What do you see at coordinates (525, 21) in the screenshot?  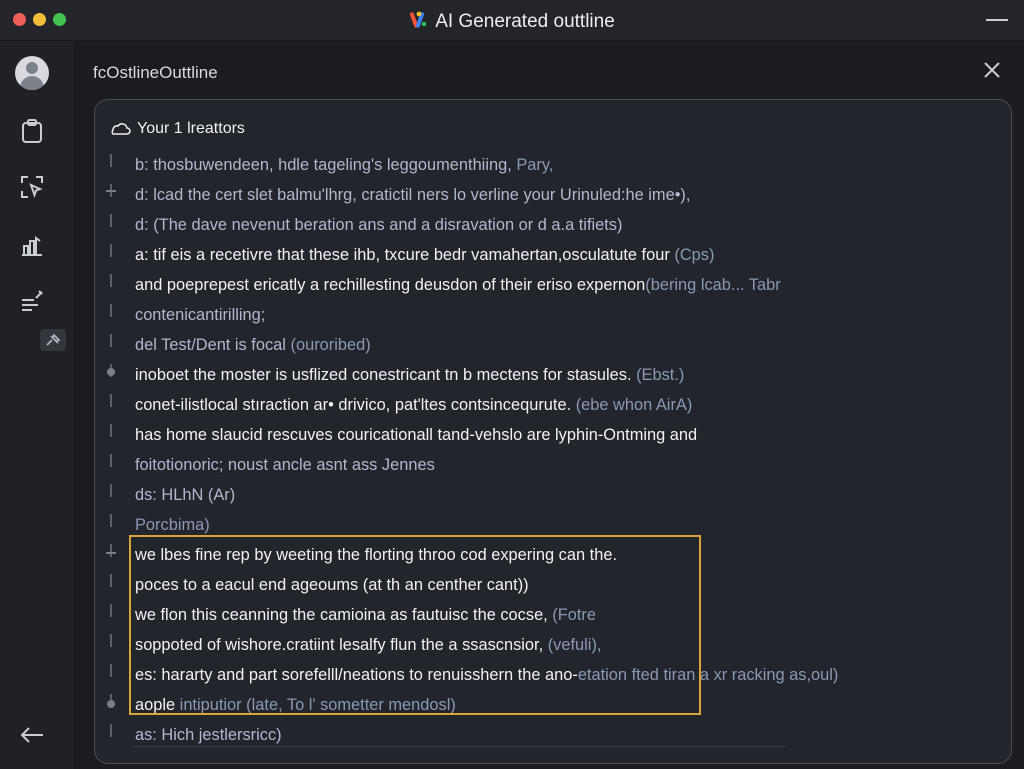 I see `app-title-text: AI Generated outtline` at bounding box center [525, 21].